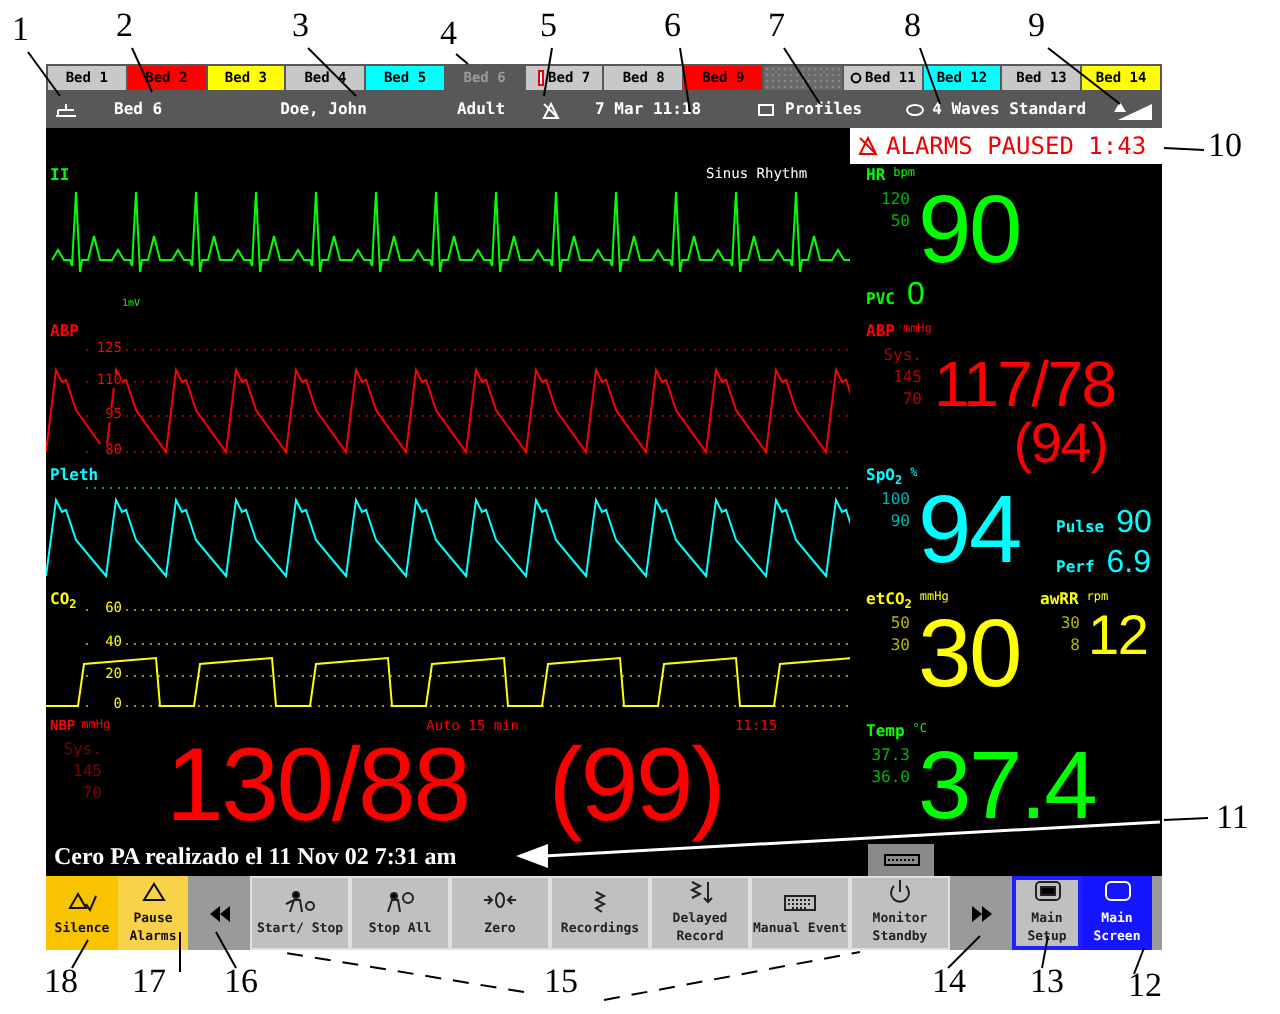 This screenshot has height=1014, width=1280. I want to click on alarms-paused-banner: ALARMS PAUSED 1:43, so click(1006, 146).